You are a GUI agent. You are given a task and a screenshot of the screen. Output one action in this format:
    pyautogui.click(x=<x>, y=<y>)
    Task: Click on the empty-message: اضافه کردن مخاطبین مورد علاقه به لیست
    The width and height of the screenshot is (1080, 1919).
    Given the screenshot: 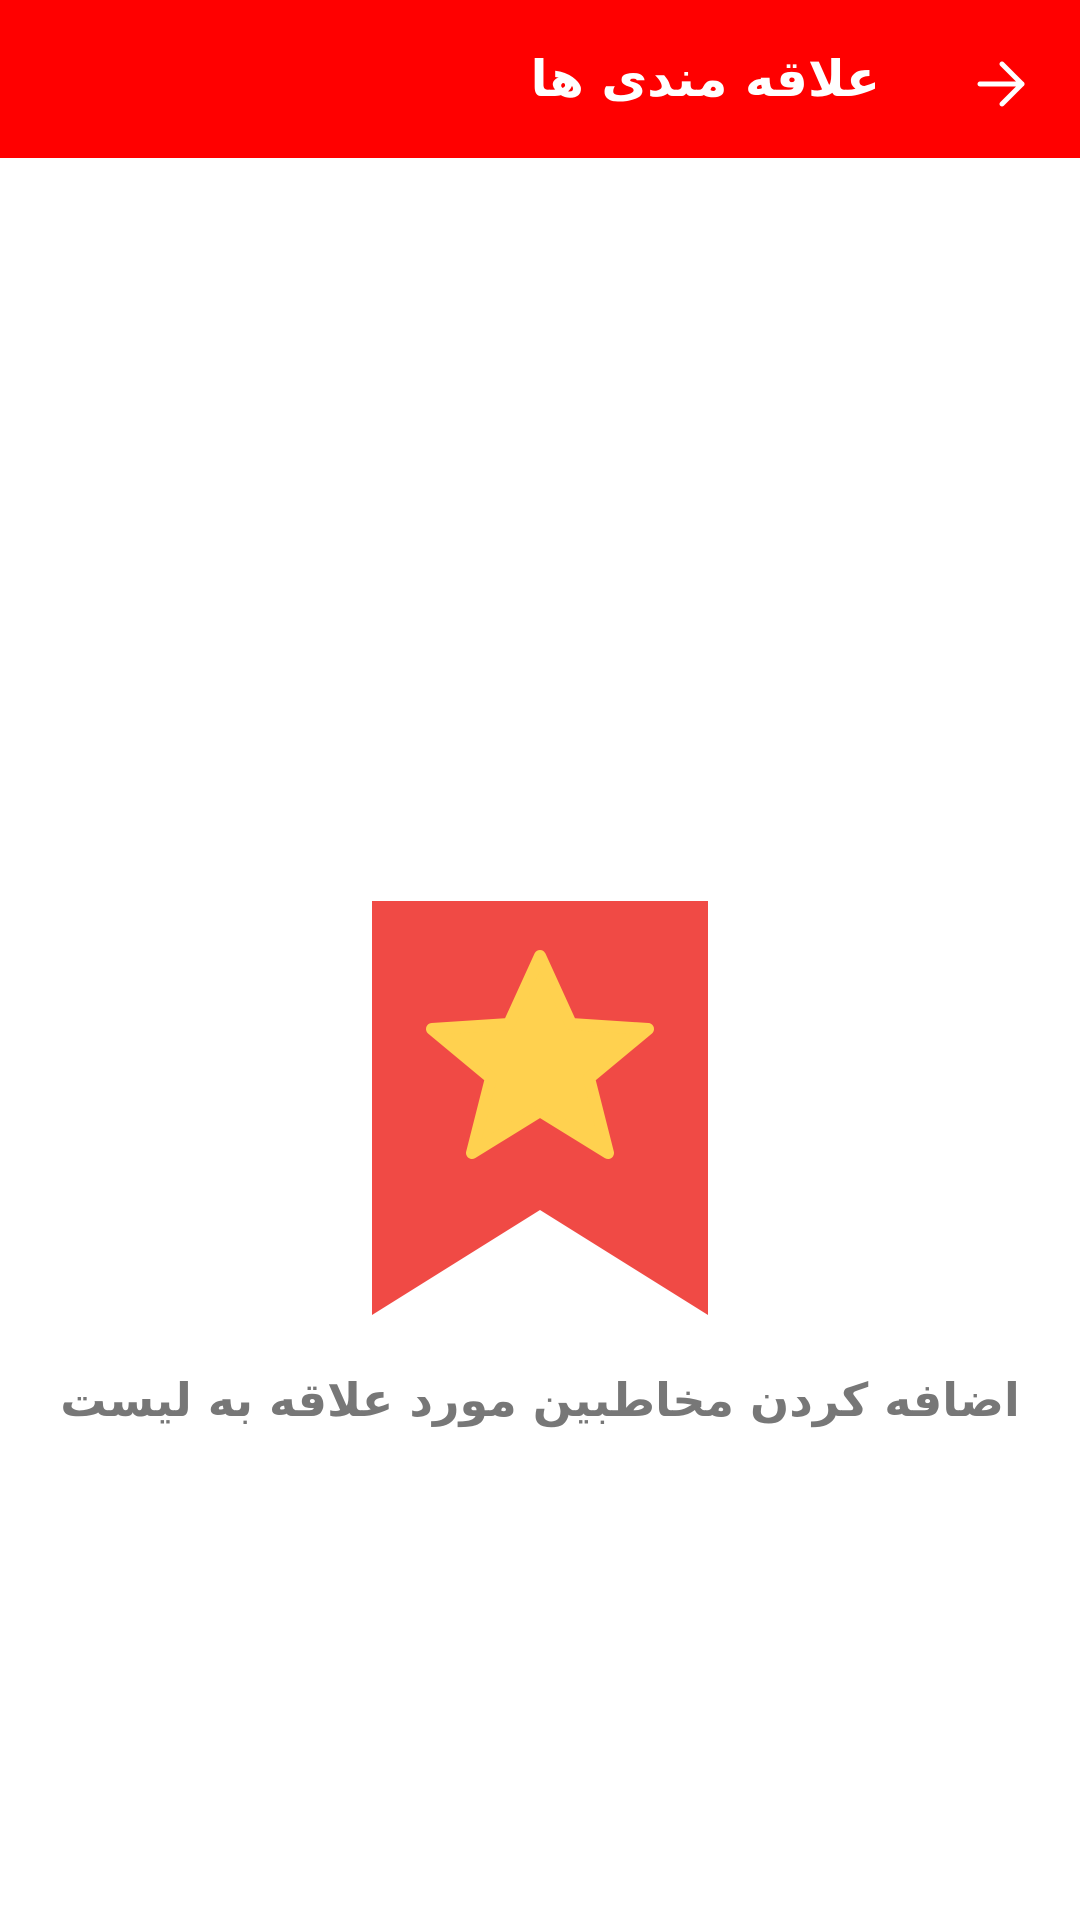 What is the action you would take?
    pyautogui.click(x=540, y=1400)
    